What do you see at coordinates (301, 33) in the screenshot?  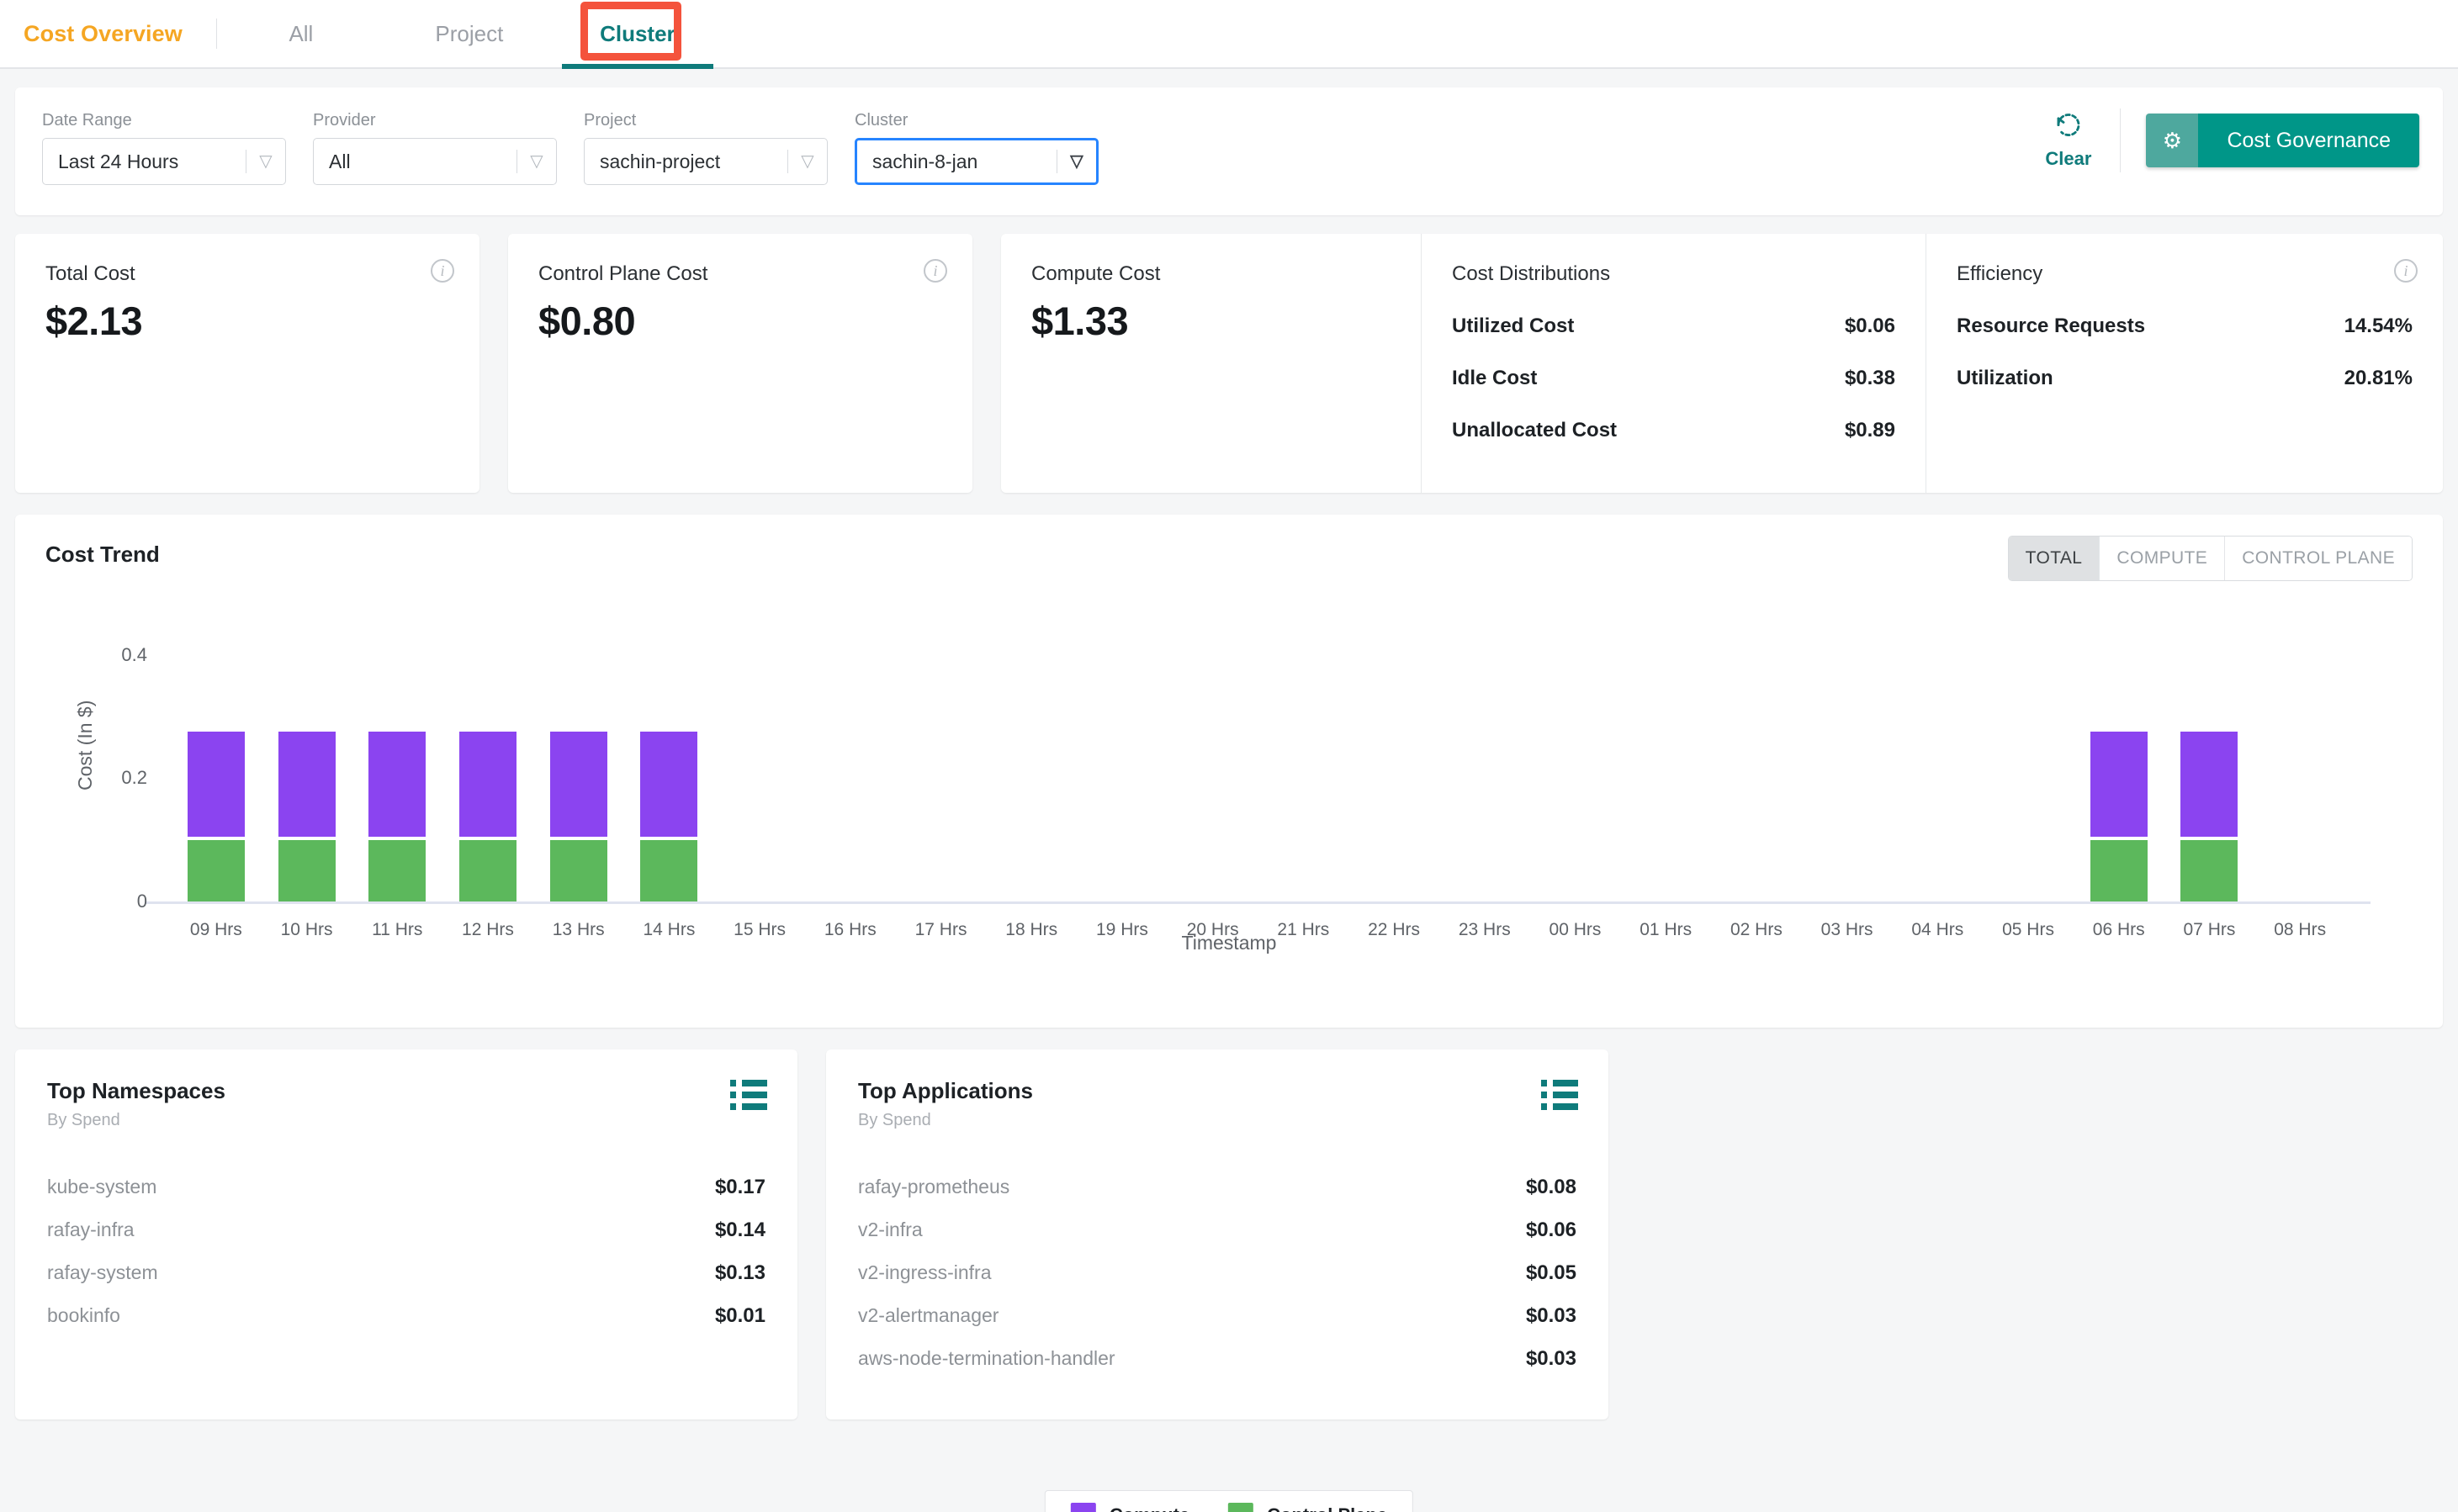 I see `tab-all: All` at bounding box center [301, 33].